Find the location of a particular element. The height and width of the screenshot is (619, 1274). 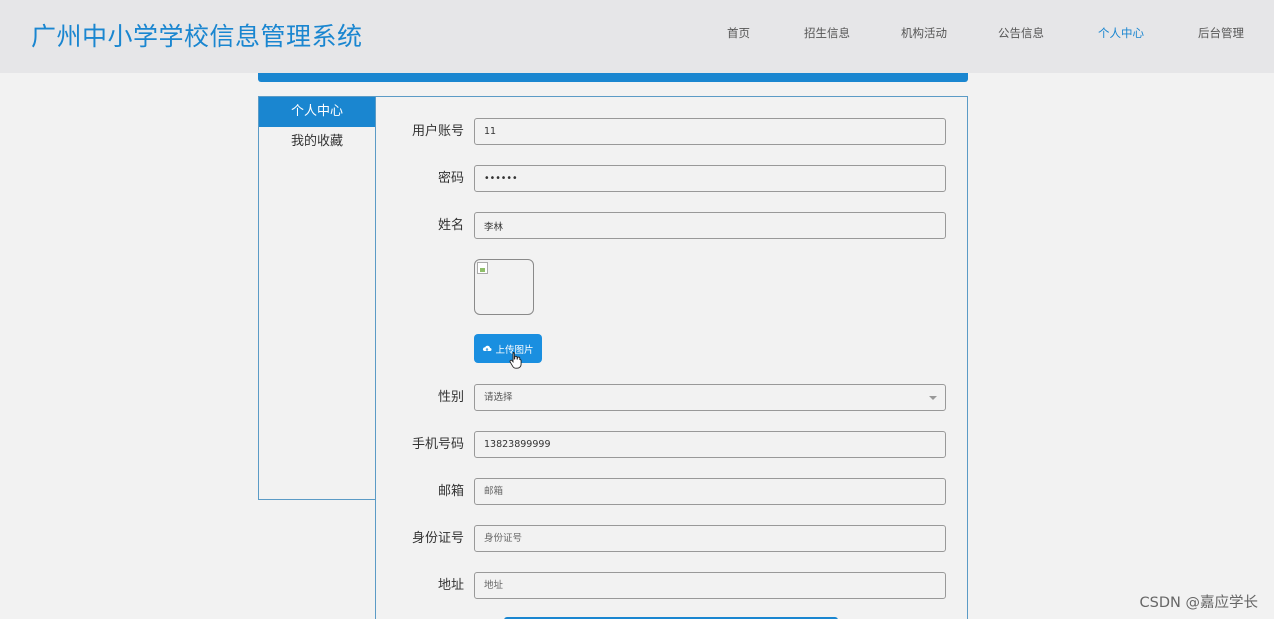

email-row: 邮箱 is located at coordinates (671, 491).